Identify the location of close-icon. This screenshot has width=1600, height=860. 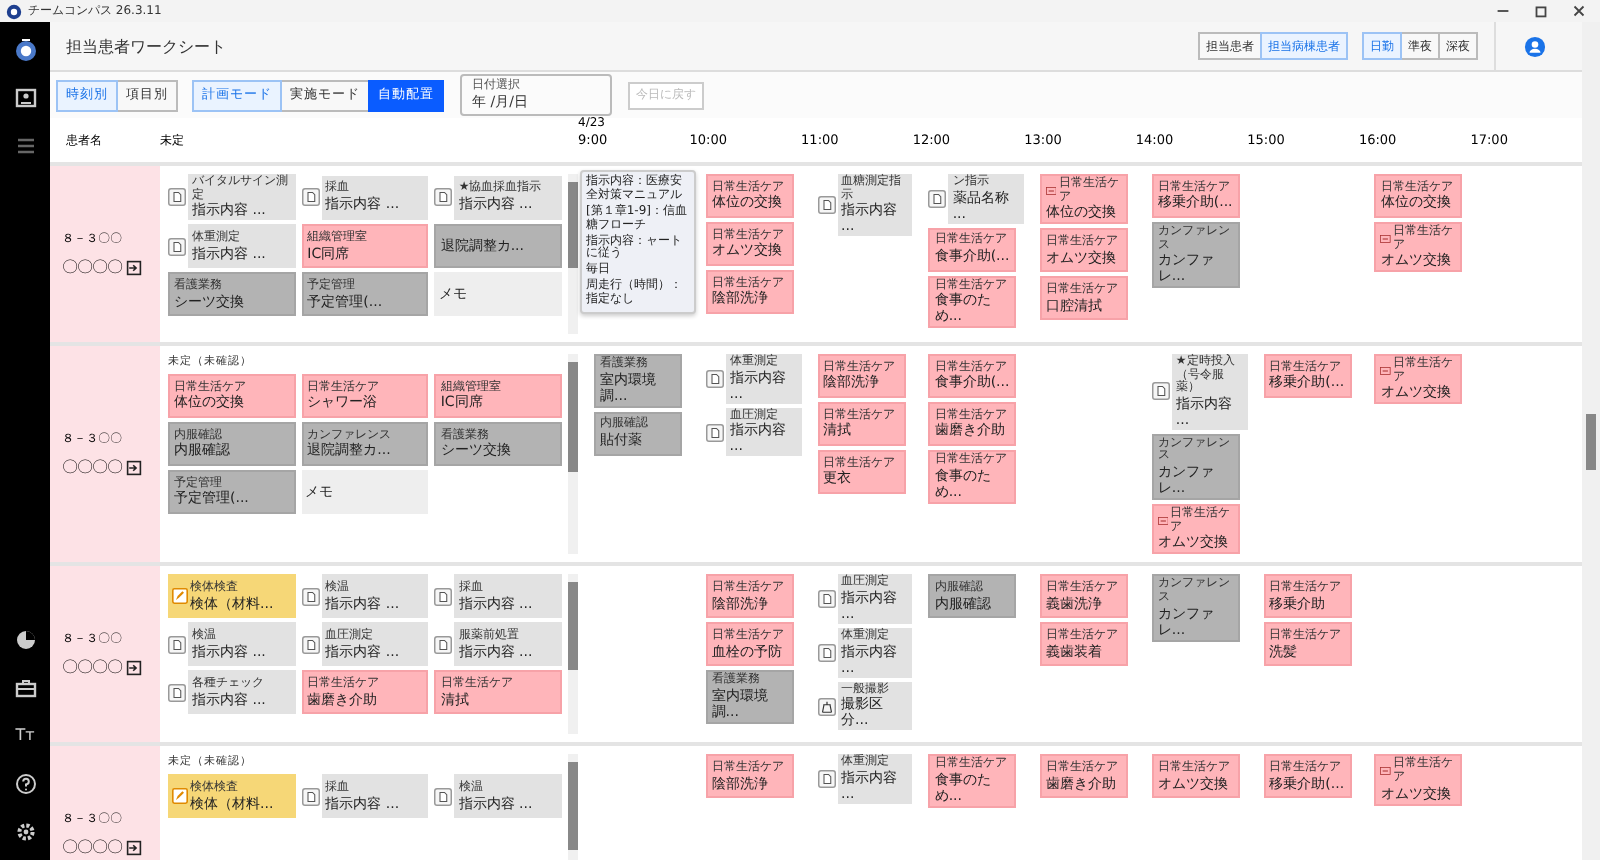
(1579, 11).